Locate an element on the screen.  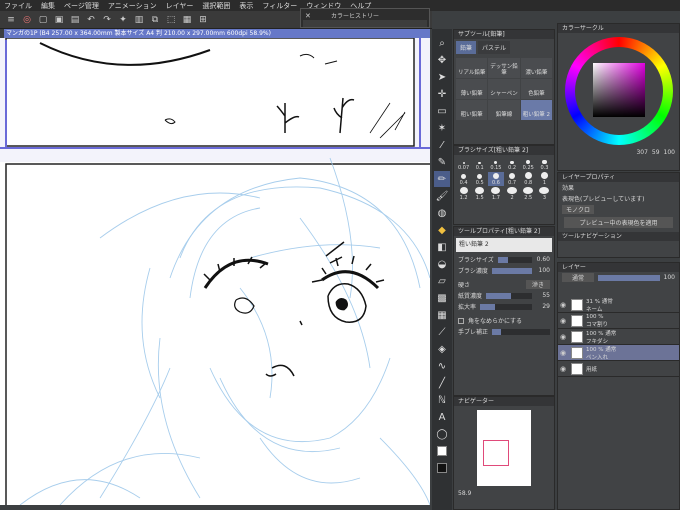
menu-layer: レイヤー is located at coordinates (180, 6).